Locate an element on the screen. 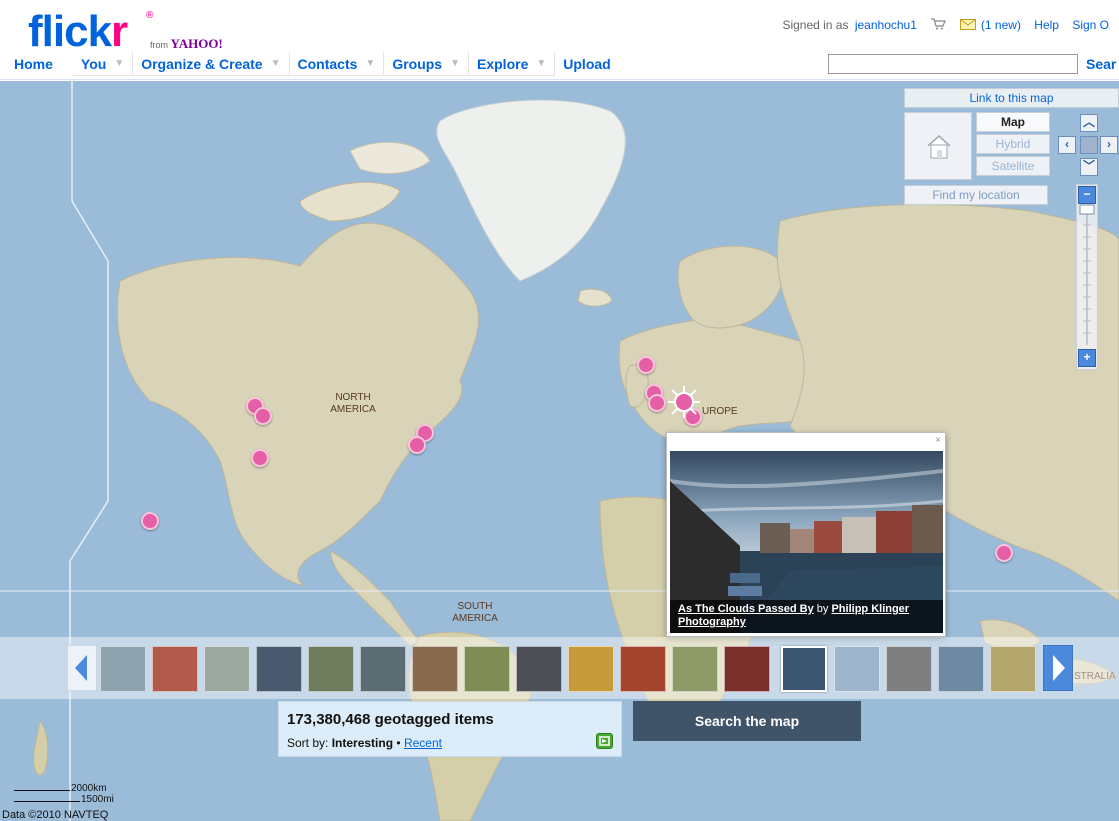 This screenshot has height=821, width=1119. close-icon: × is located at coordinates (938, 440).